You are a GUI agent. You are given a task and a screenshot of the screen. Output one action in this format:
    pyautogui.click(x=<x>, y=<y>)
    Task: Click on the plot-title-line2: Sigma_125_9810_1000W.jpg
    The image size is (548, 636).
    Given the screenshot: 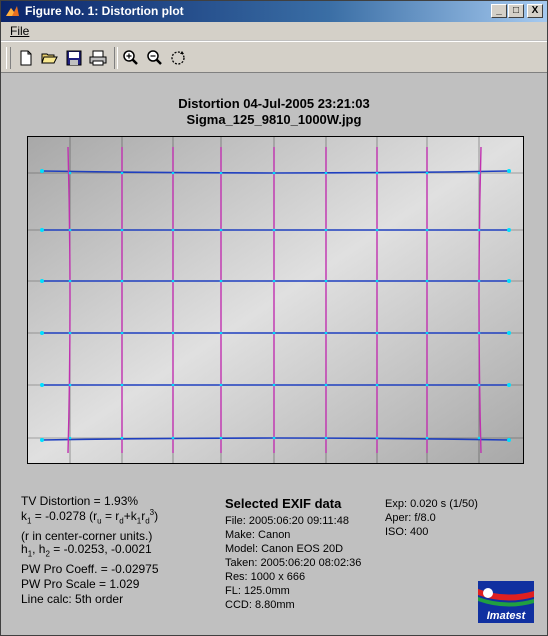 What is the action you would take?
    pyautogui.click(x=274, y=119)
    